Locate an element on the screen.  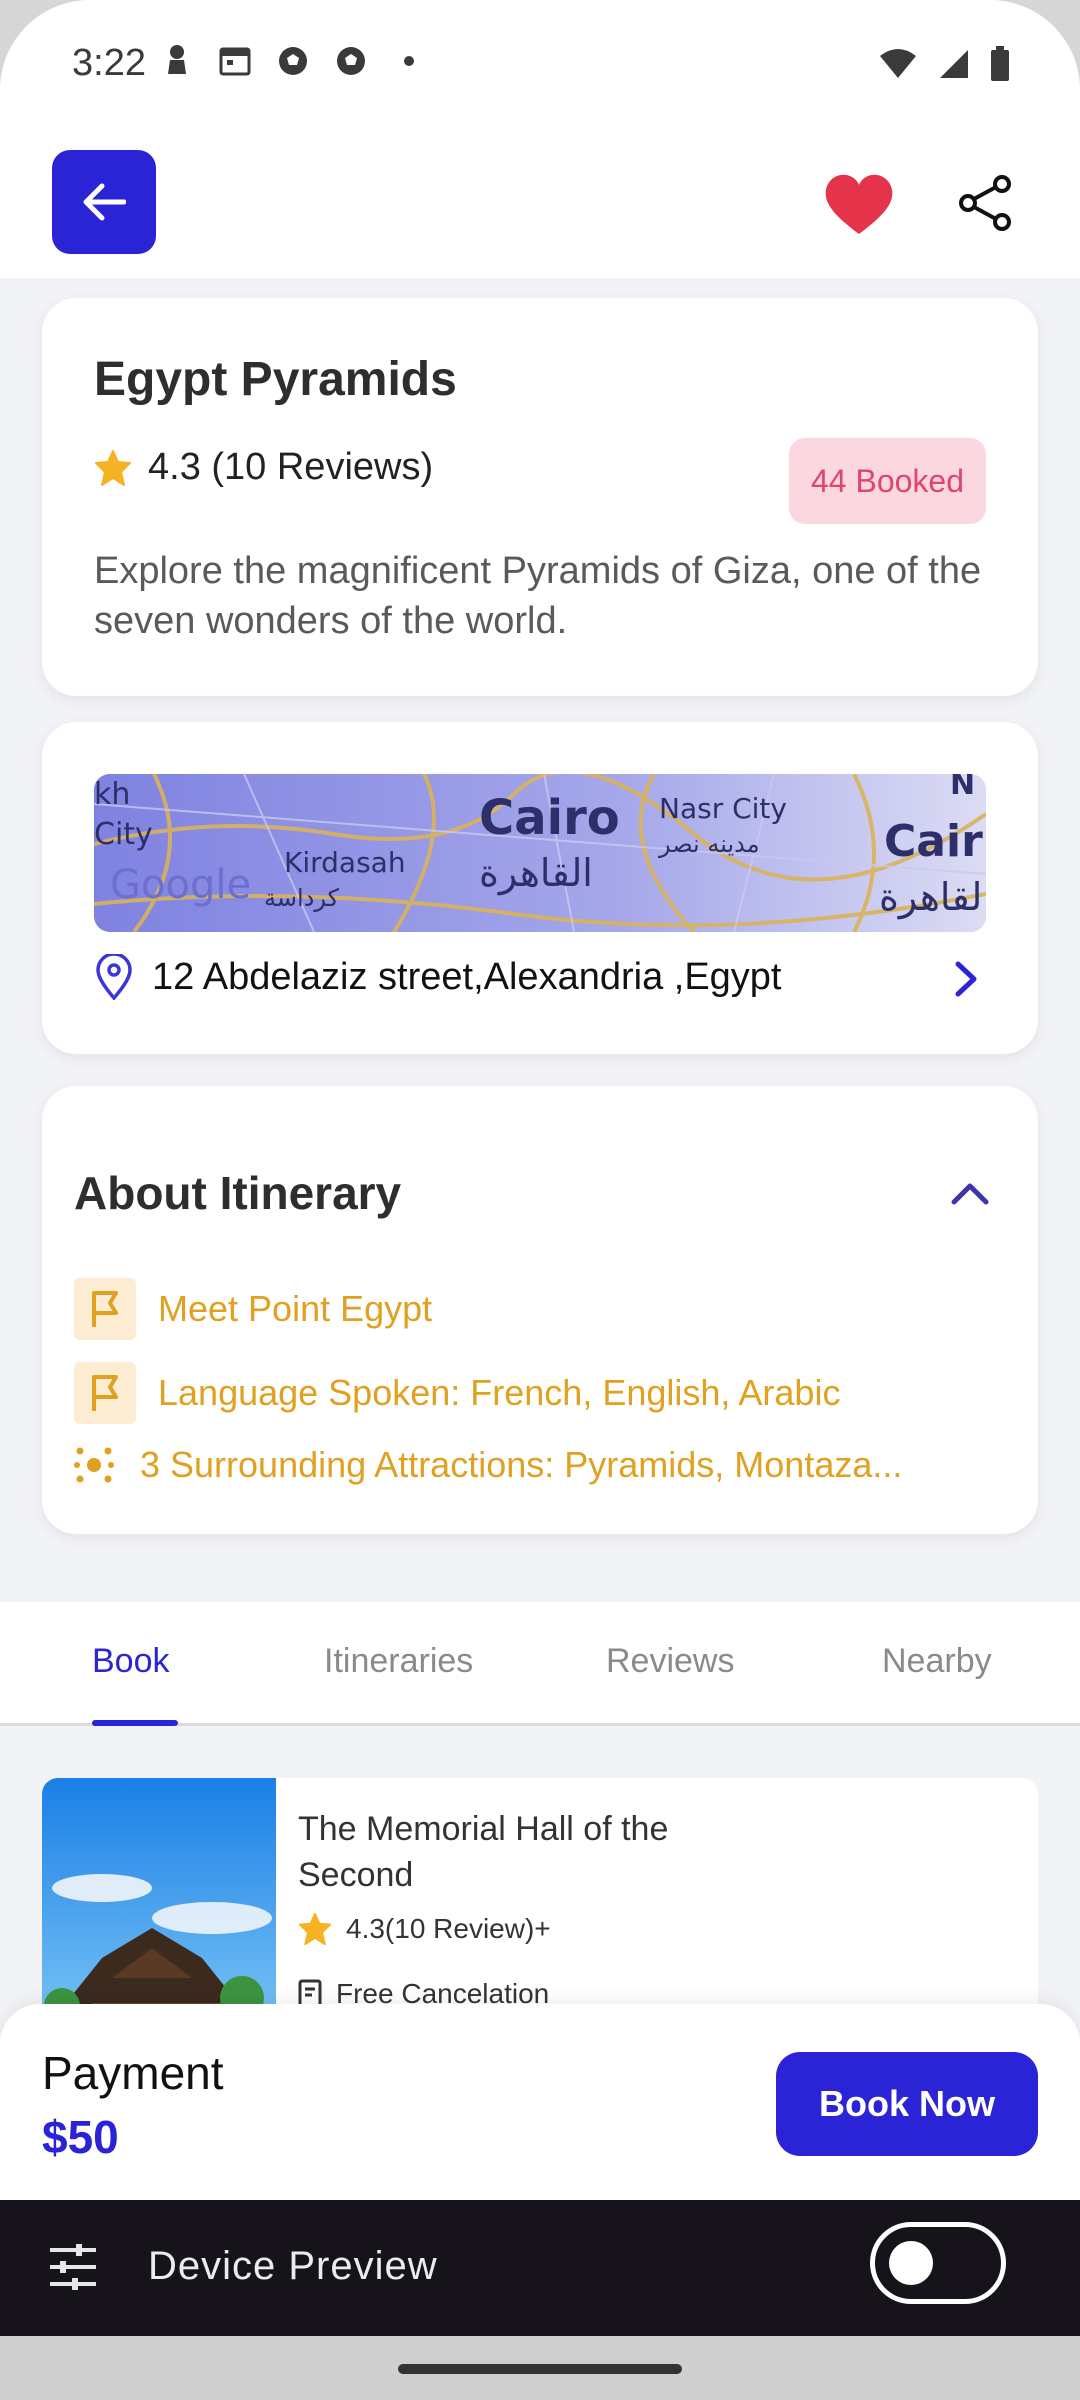
device-preview-toggle is located at coordinates (938, 2263).